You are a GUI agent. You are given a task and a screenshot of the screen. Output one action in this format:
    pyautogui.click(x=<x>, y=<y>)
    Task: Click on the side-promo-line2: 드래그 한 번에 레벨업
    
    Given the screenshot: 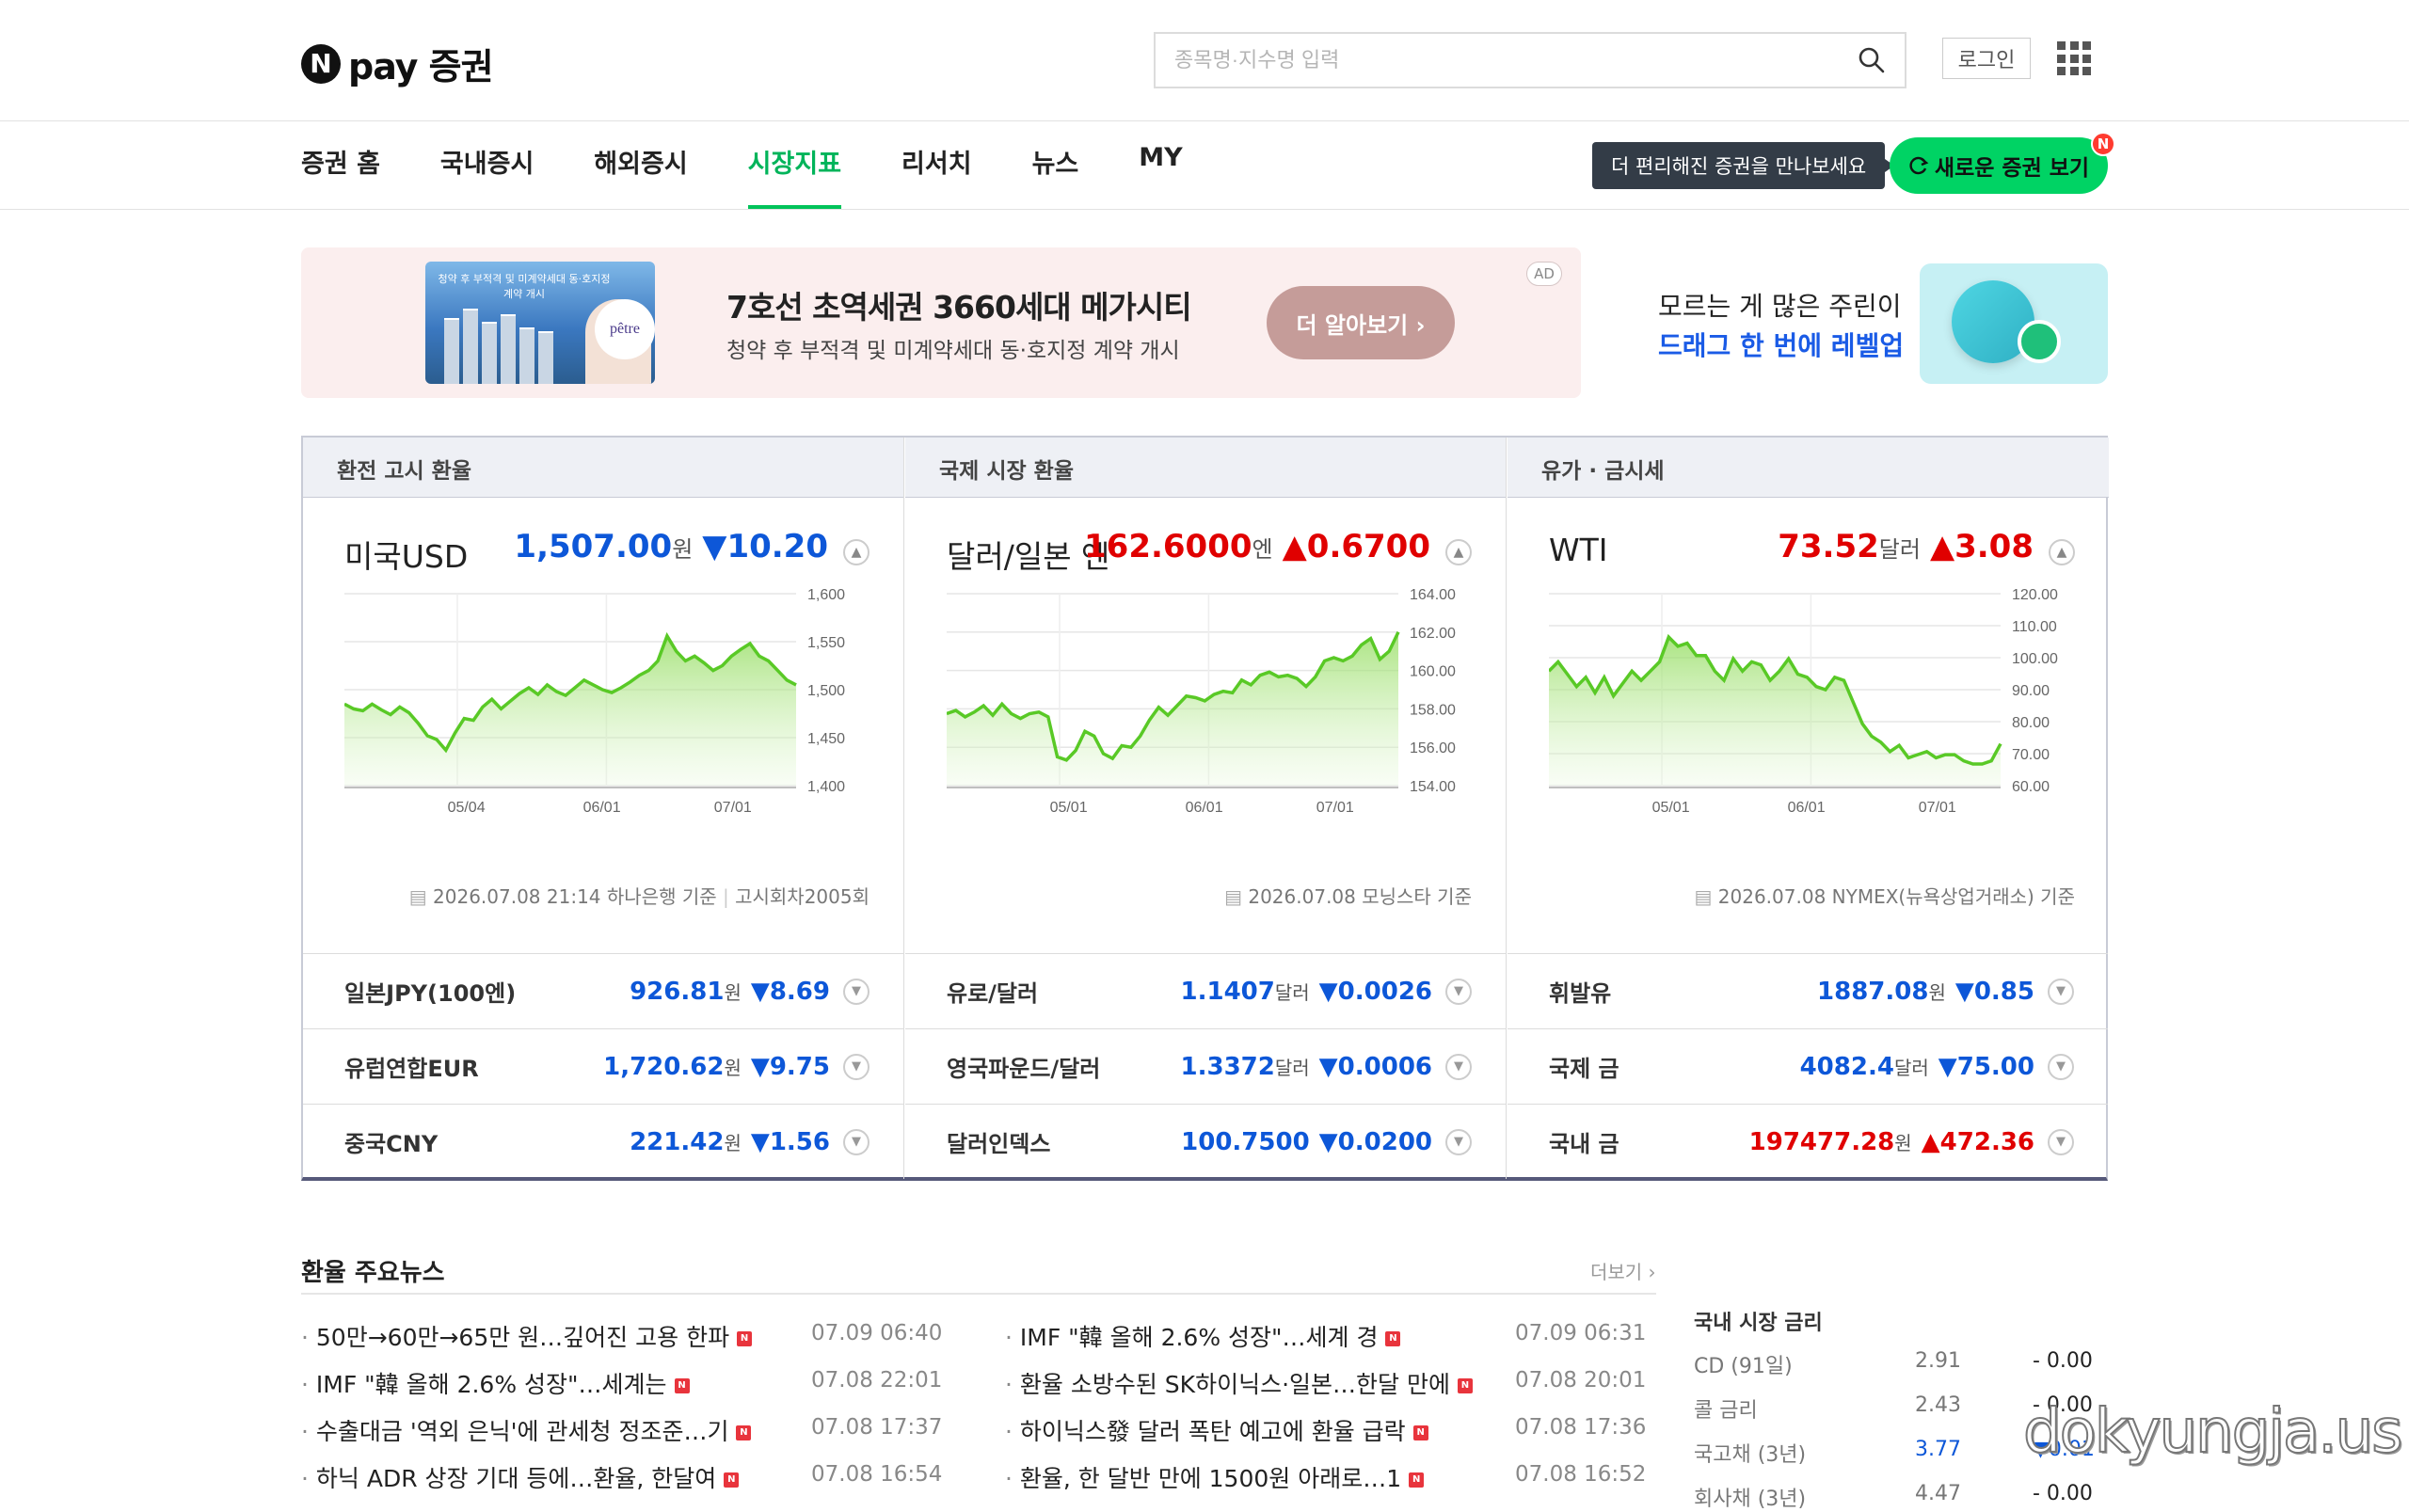 What is the action you would take?
    pyautogui.click(x=1781, y=345)
    